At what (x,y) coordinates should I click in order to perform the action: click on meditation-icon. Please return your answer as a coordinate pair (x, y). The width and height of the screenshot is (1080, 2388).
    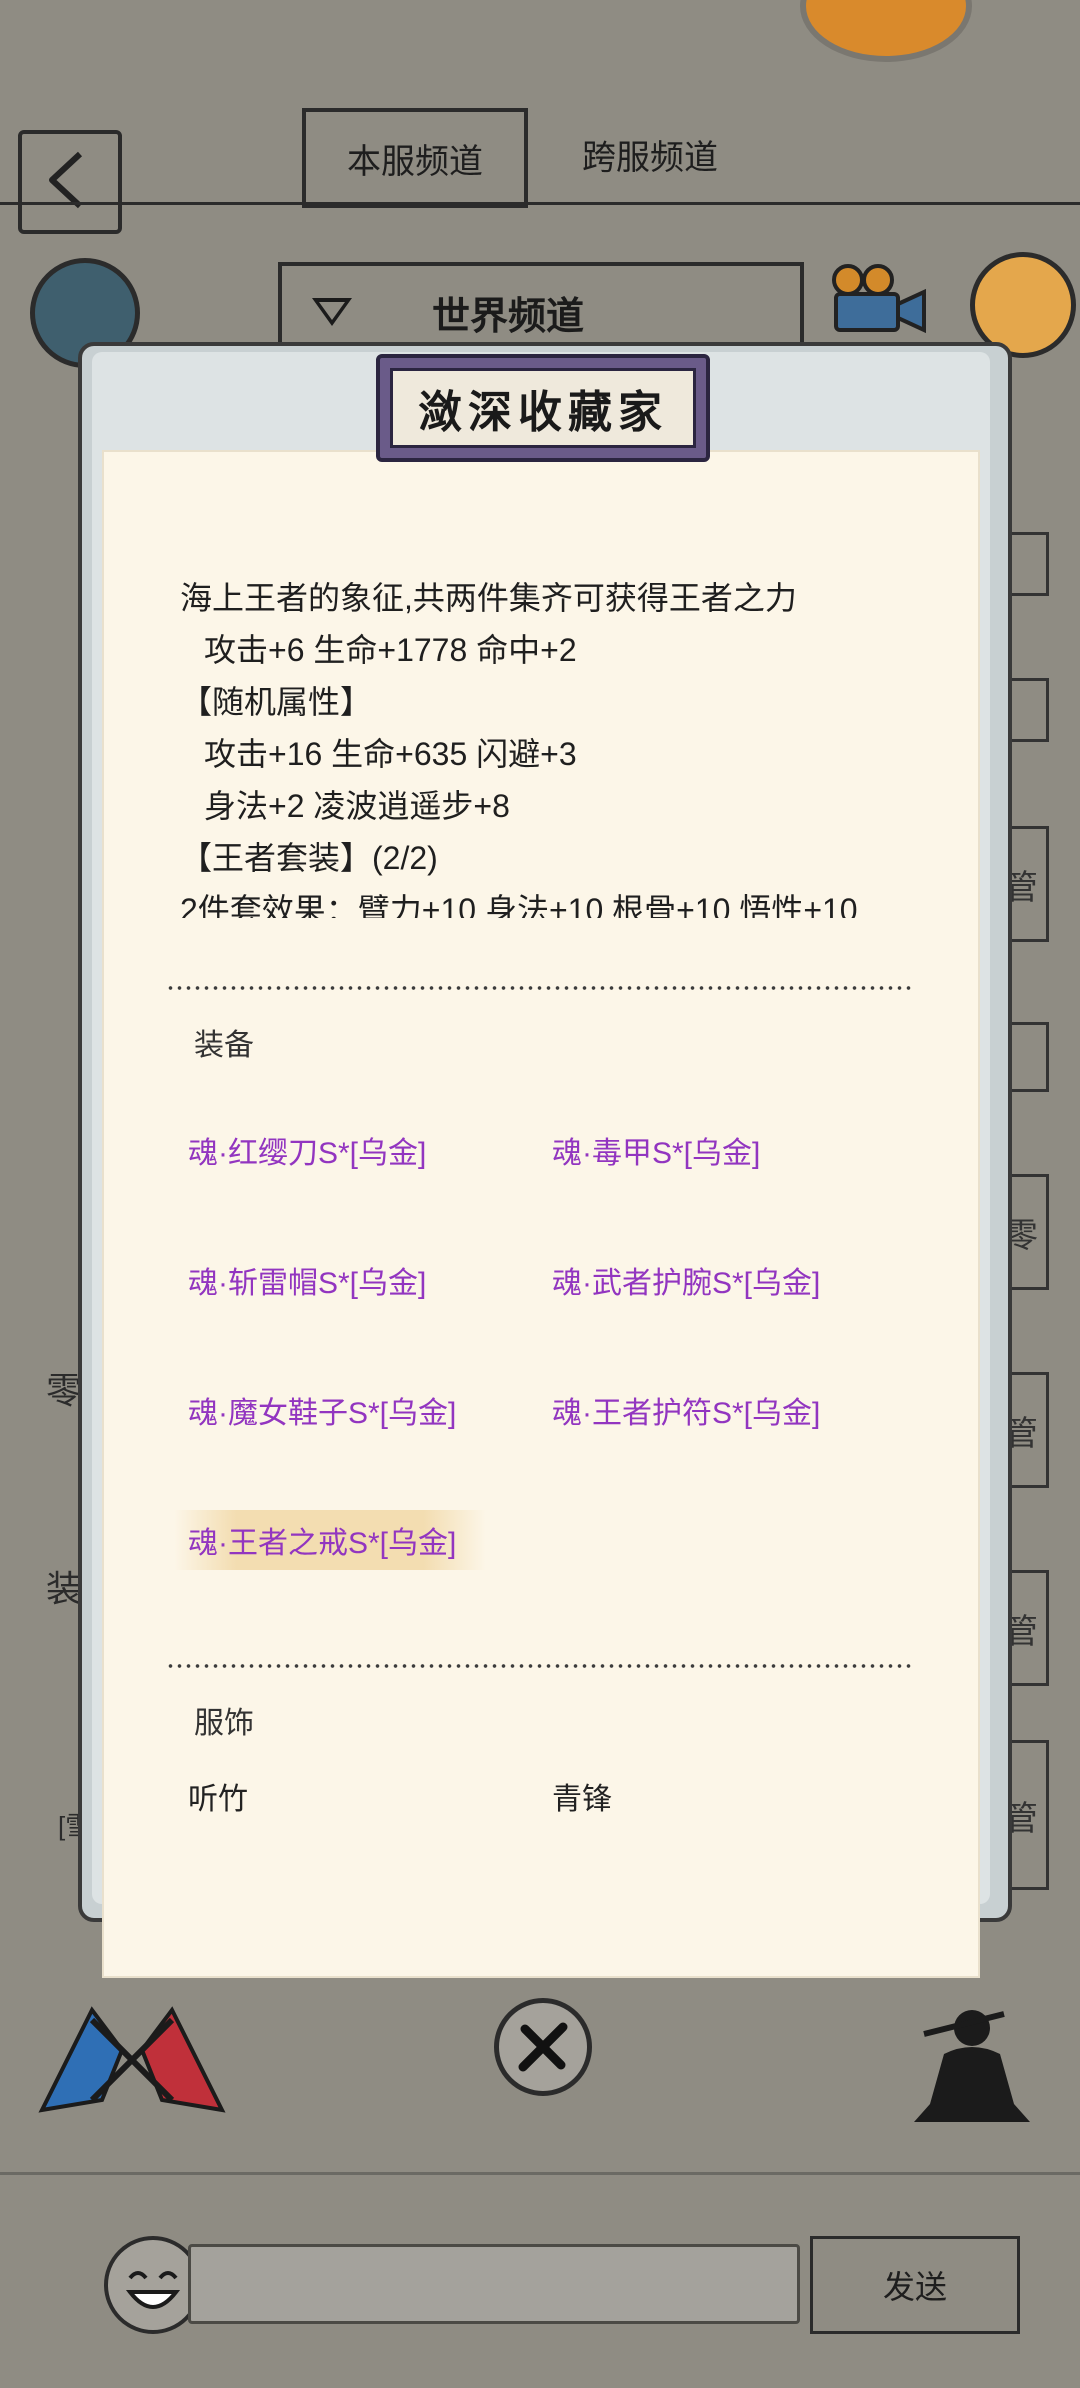
    Looking at the image, I should click on (969, 2067).